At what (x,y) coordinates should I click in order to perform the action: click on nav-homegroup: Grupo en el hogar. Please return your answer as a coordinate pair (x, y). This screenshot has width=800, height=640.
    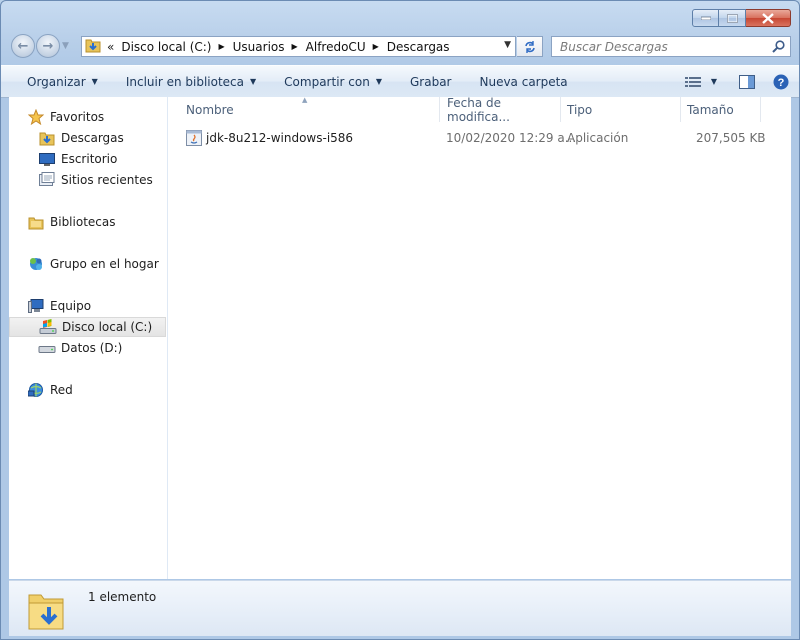
    Looking at the image, I should click on (93, 264).